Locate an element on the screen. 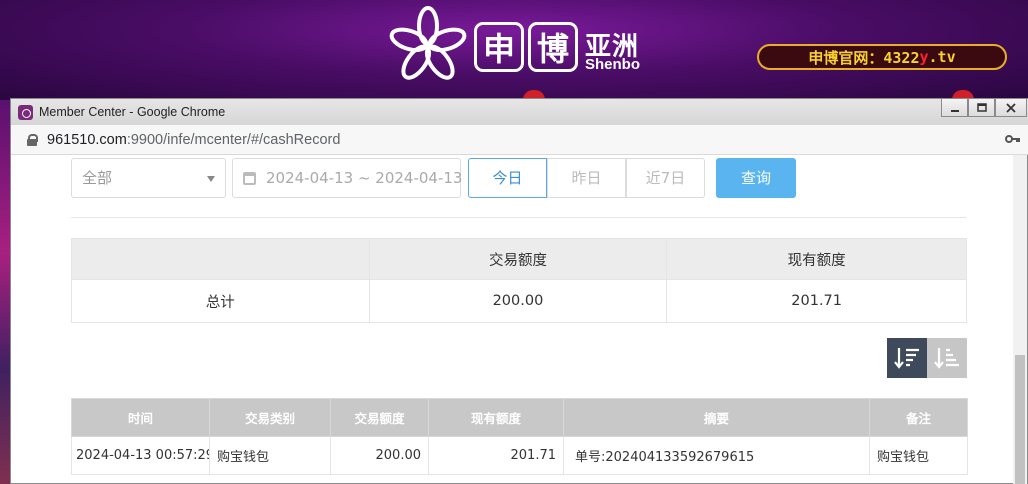 The image size is (1028, 484). cell-note: 购宝钱包 is located at coordinates (918, 455).